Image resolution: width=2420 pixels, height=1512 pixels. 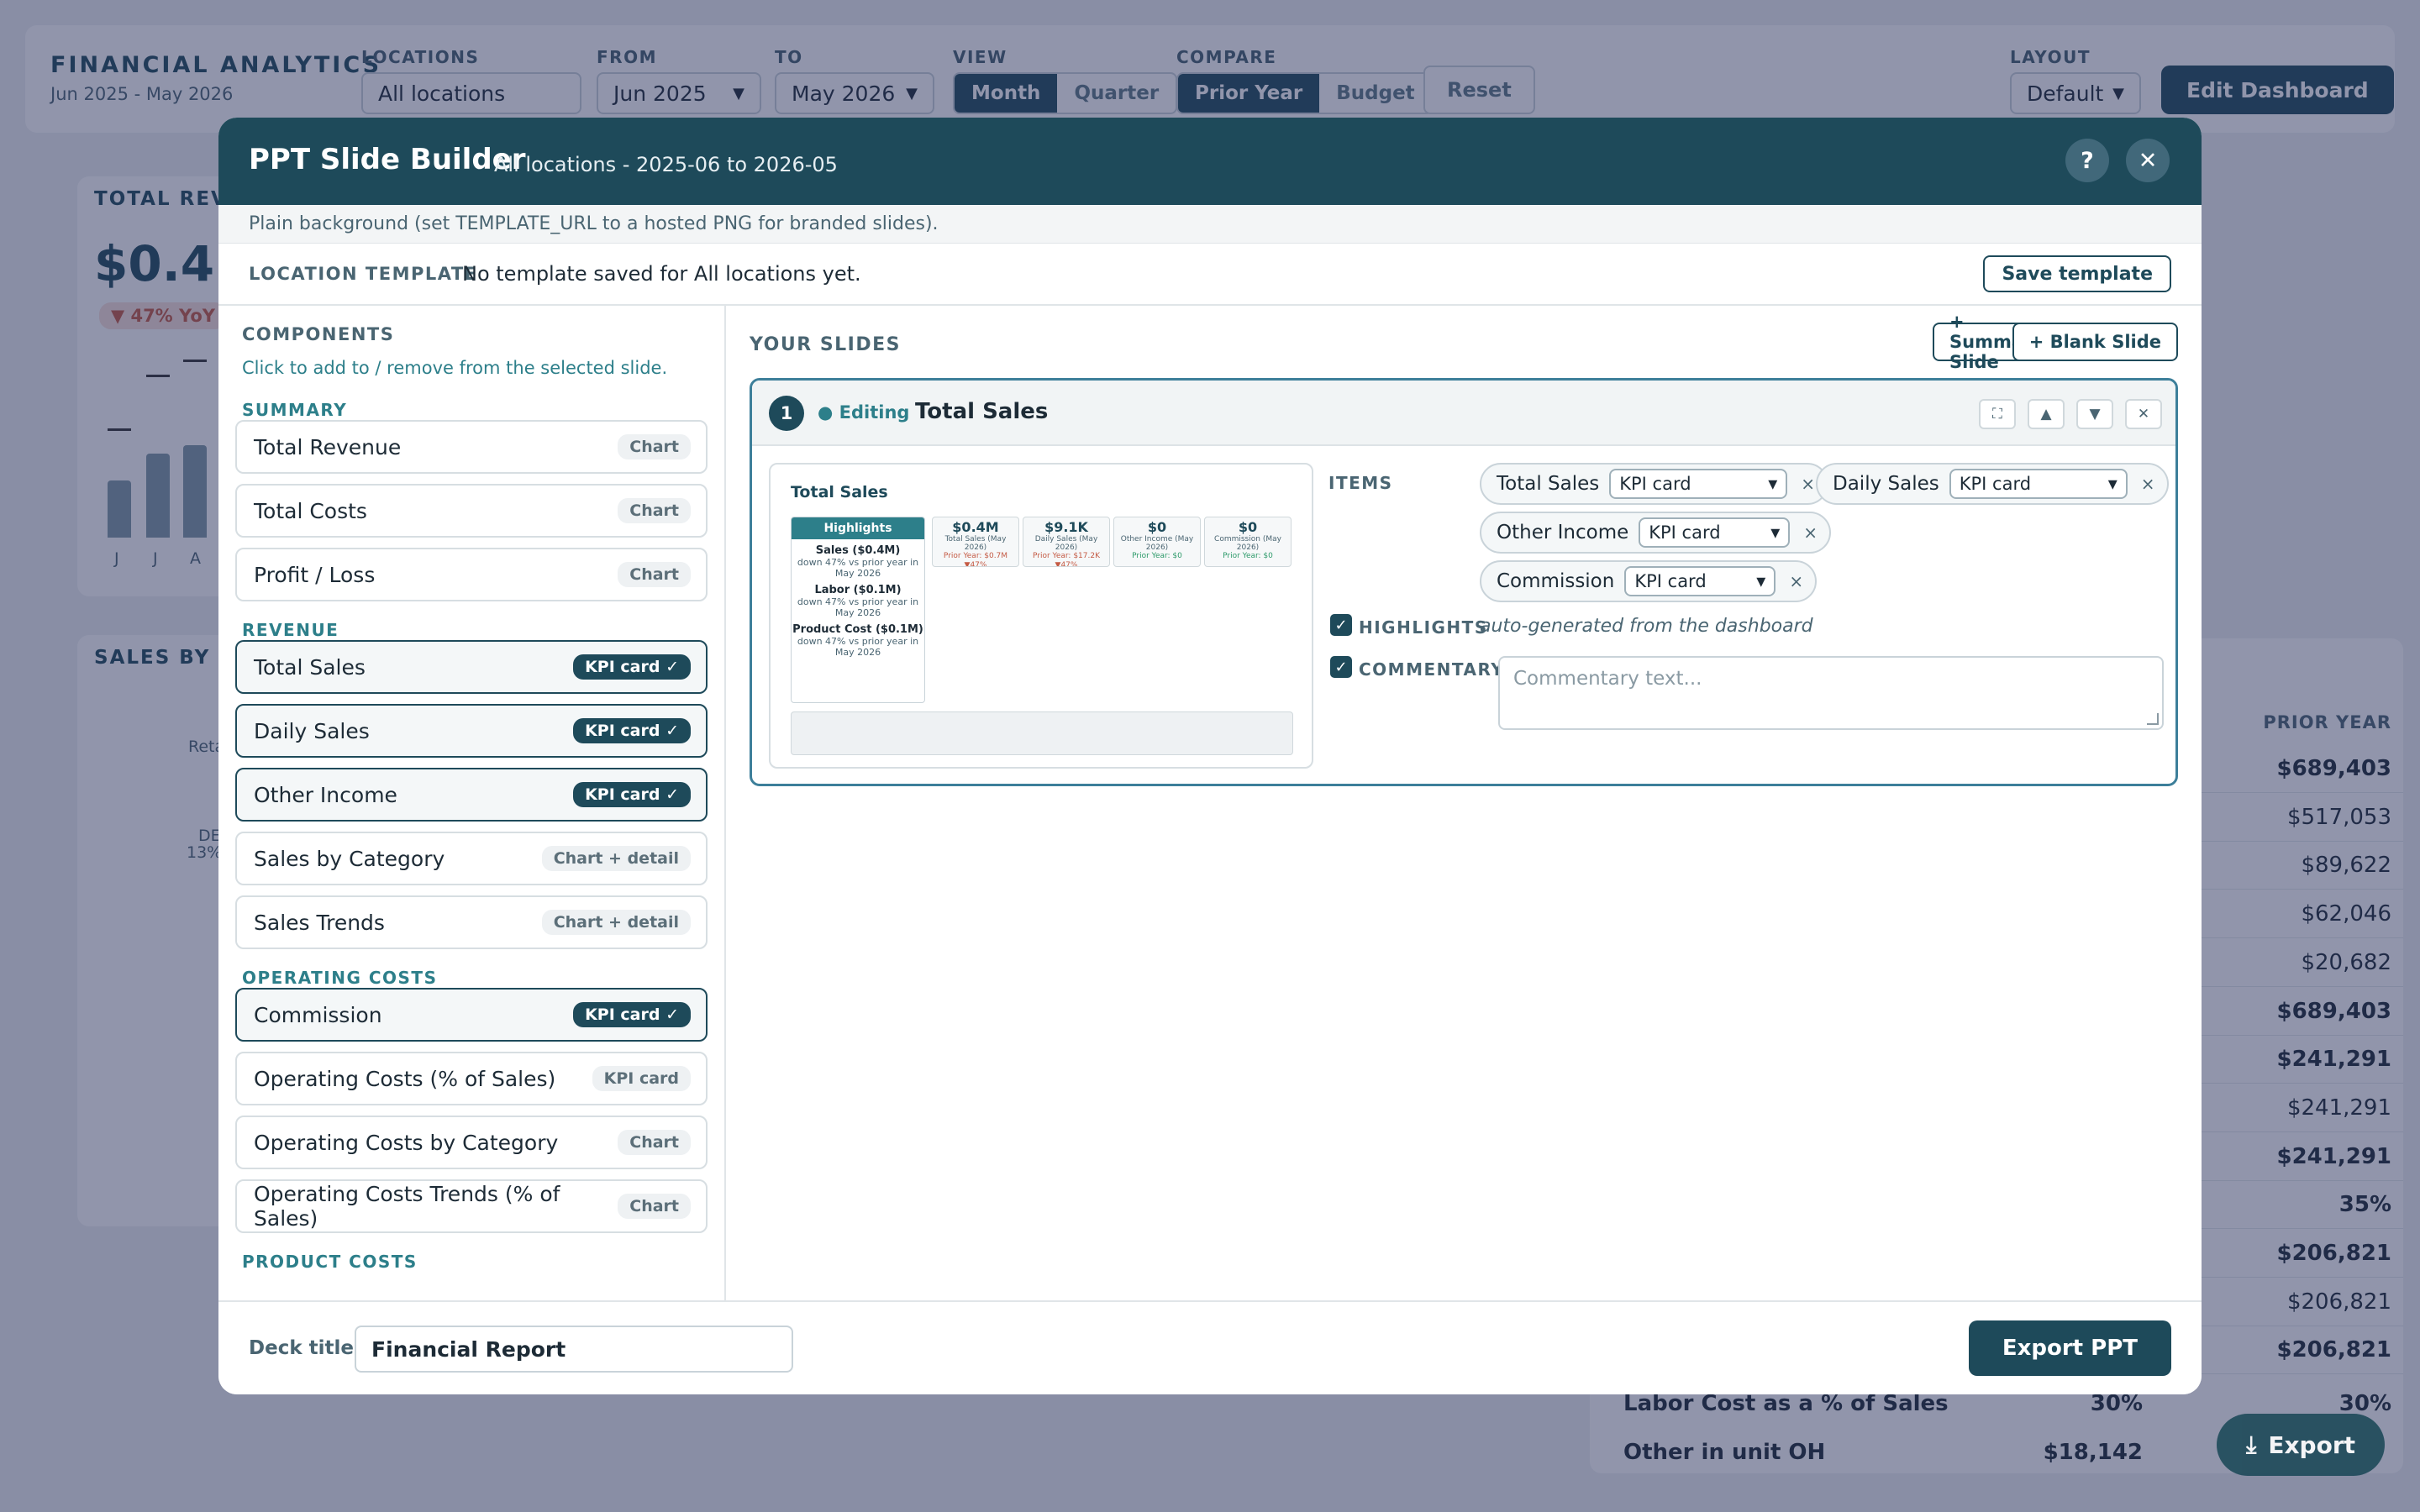 What do you see at coordinates (858, 550) in the screenshot?
I see `highlight-title: Sales ($0.4M)` at bounding box center [858, 550].